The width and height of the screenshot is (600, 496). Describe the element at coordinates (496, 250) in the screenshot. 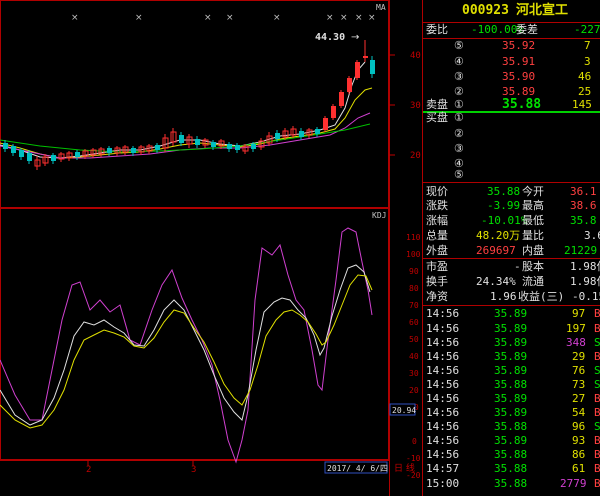

I see `outer-volume: 269697` at that location.